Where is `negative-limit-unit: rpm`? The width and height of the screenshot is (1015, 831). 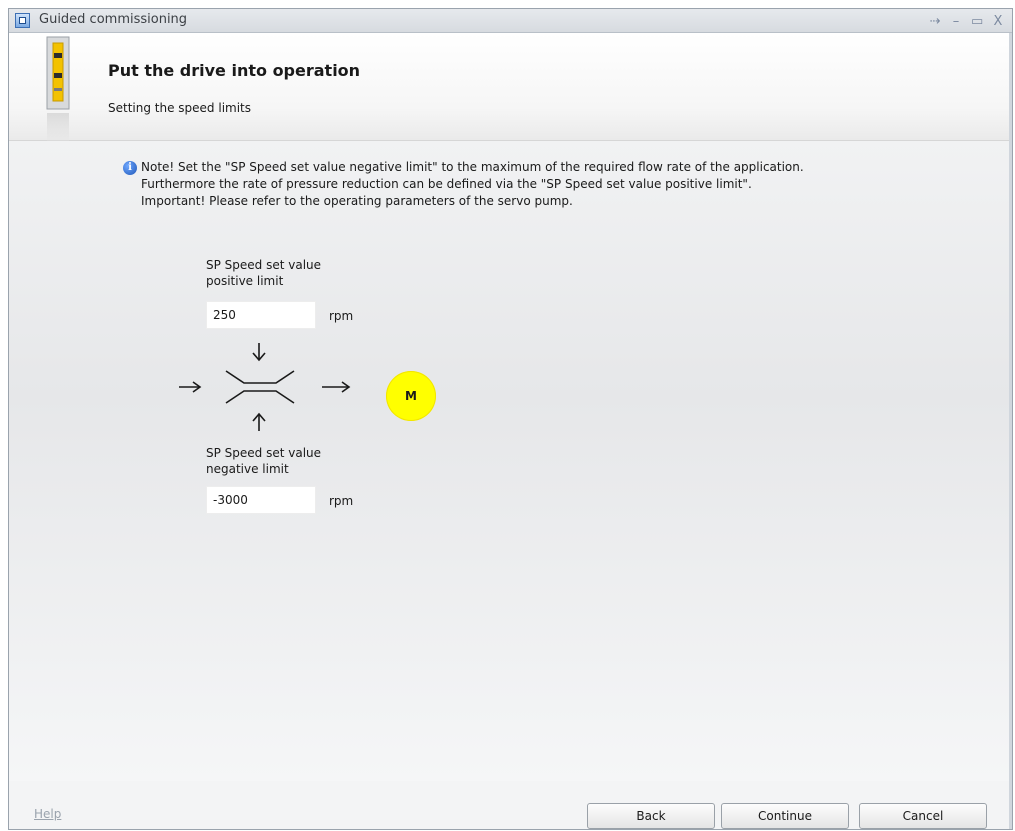 negative-limit-unit: rpm is located at coordinates (341, 501).